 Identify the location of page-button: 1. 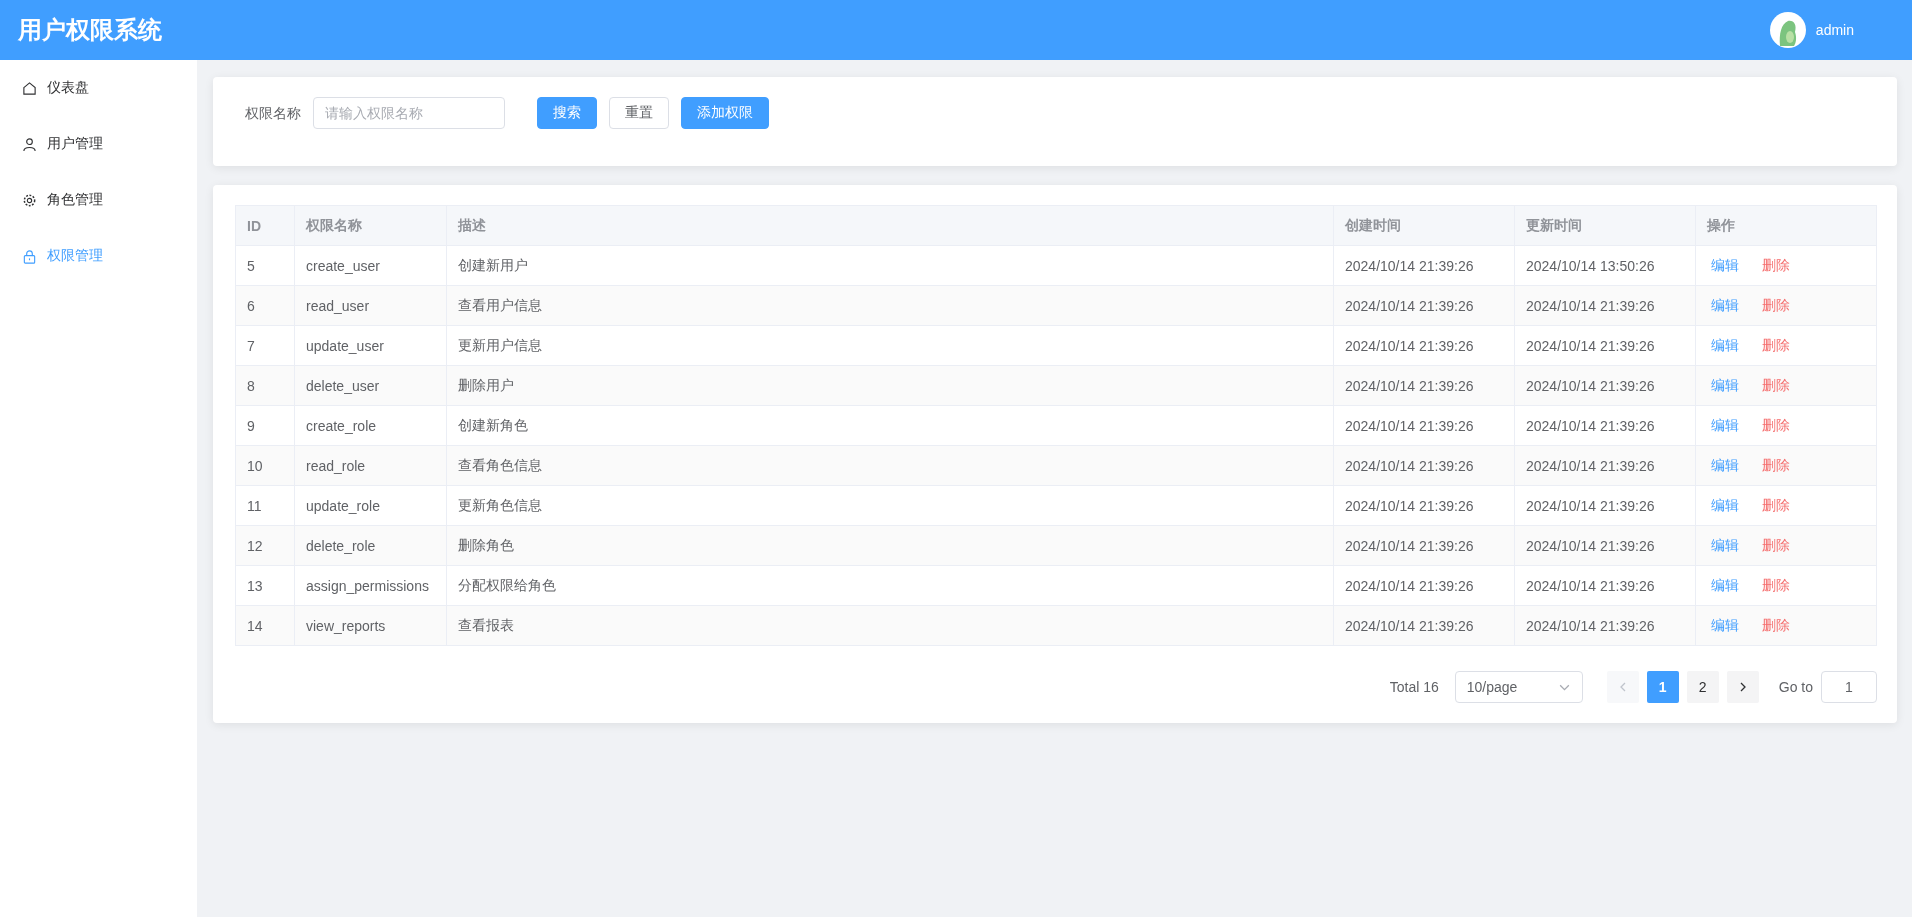
(1662, 687).